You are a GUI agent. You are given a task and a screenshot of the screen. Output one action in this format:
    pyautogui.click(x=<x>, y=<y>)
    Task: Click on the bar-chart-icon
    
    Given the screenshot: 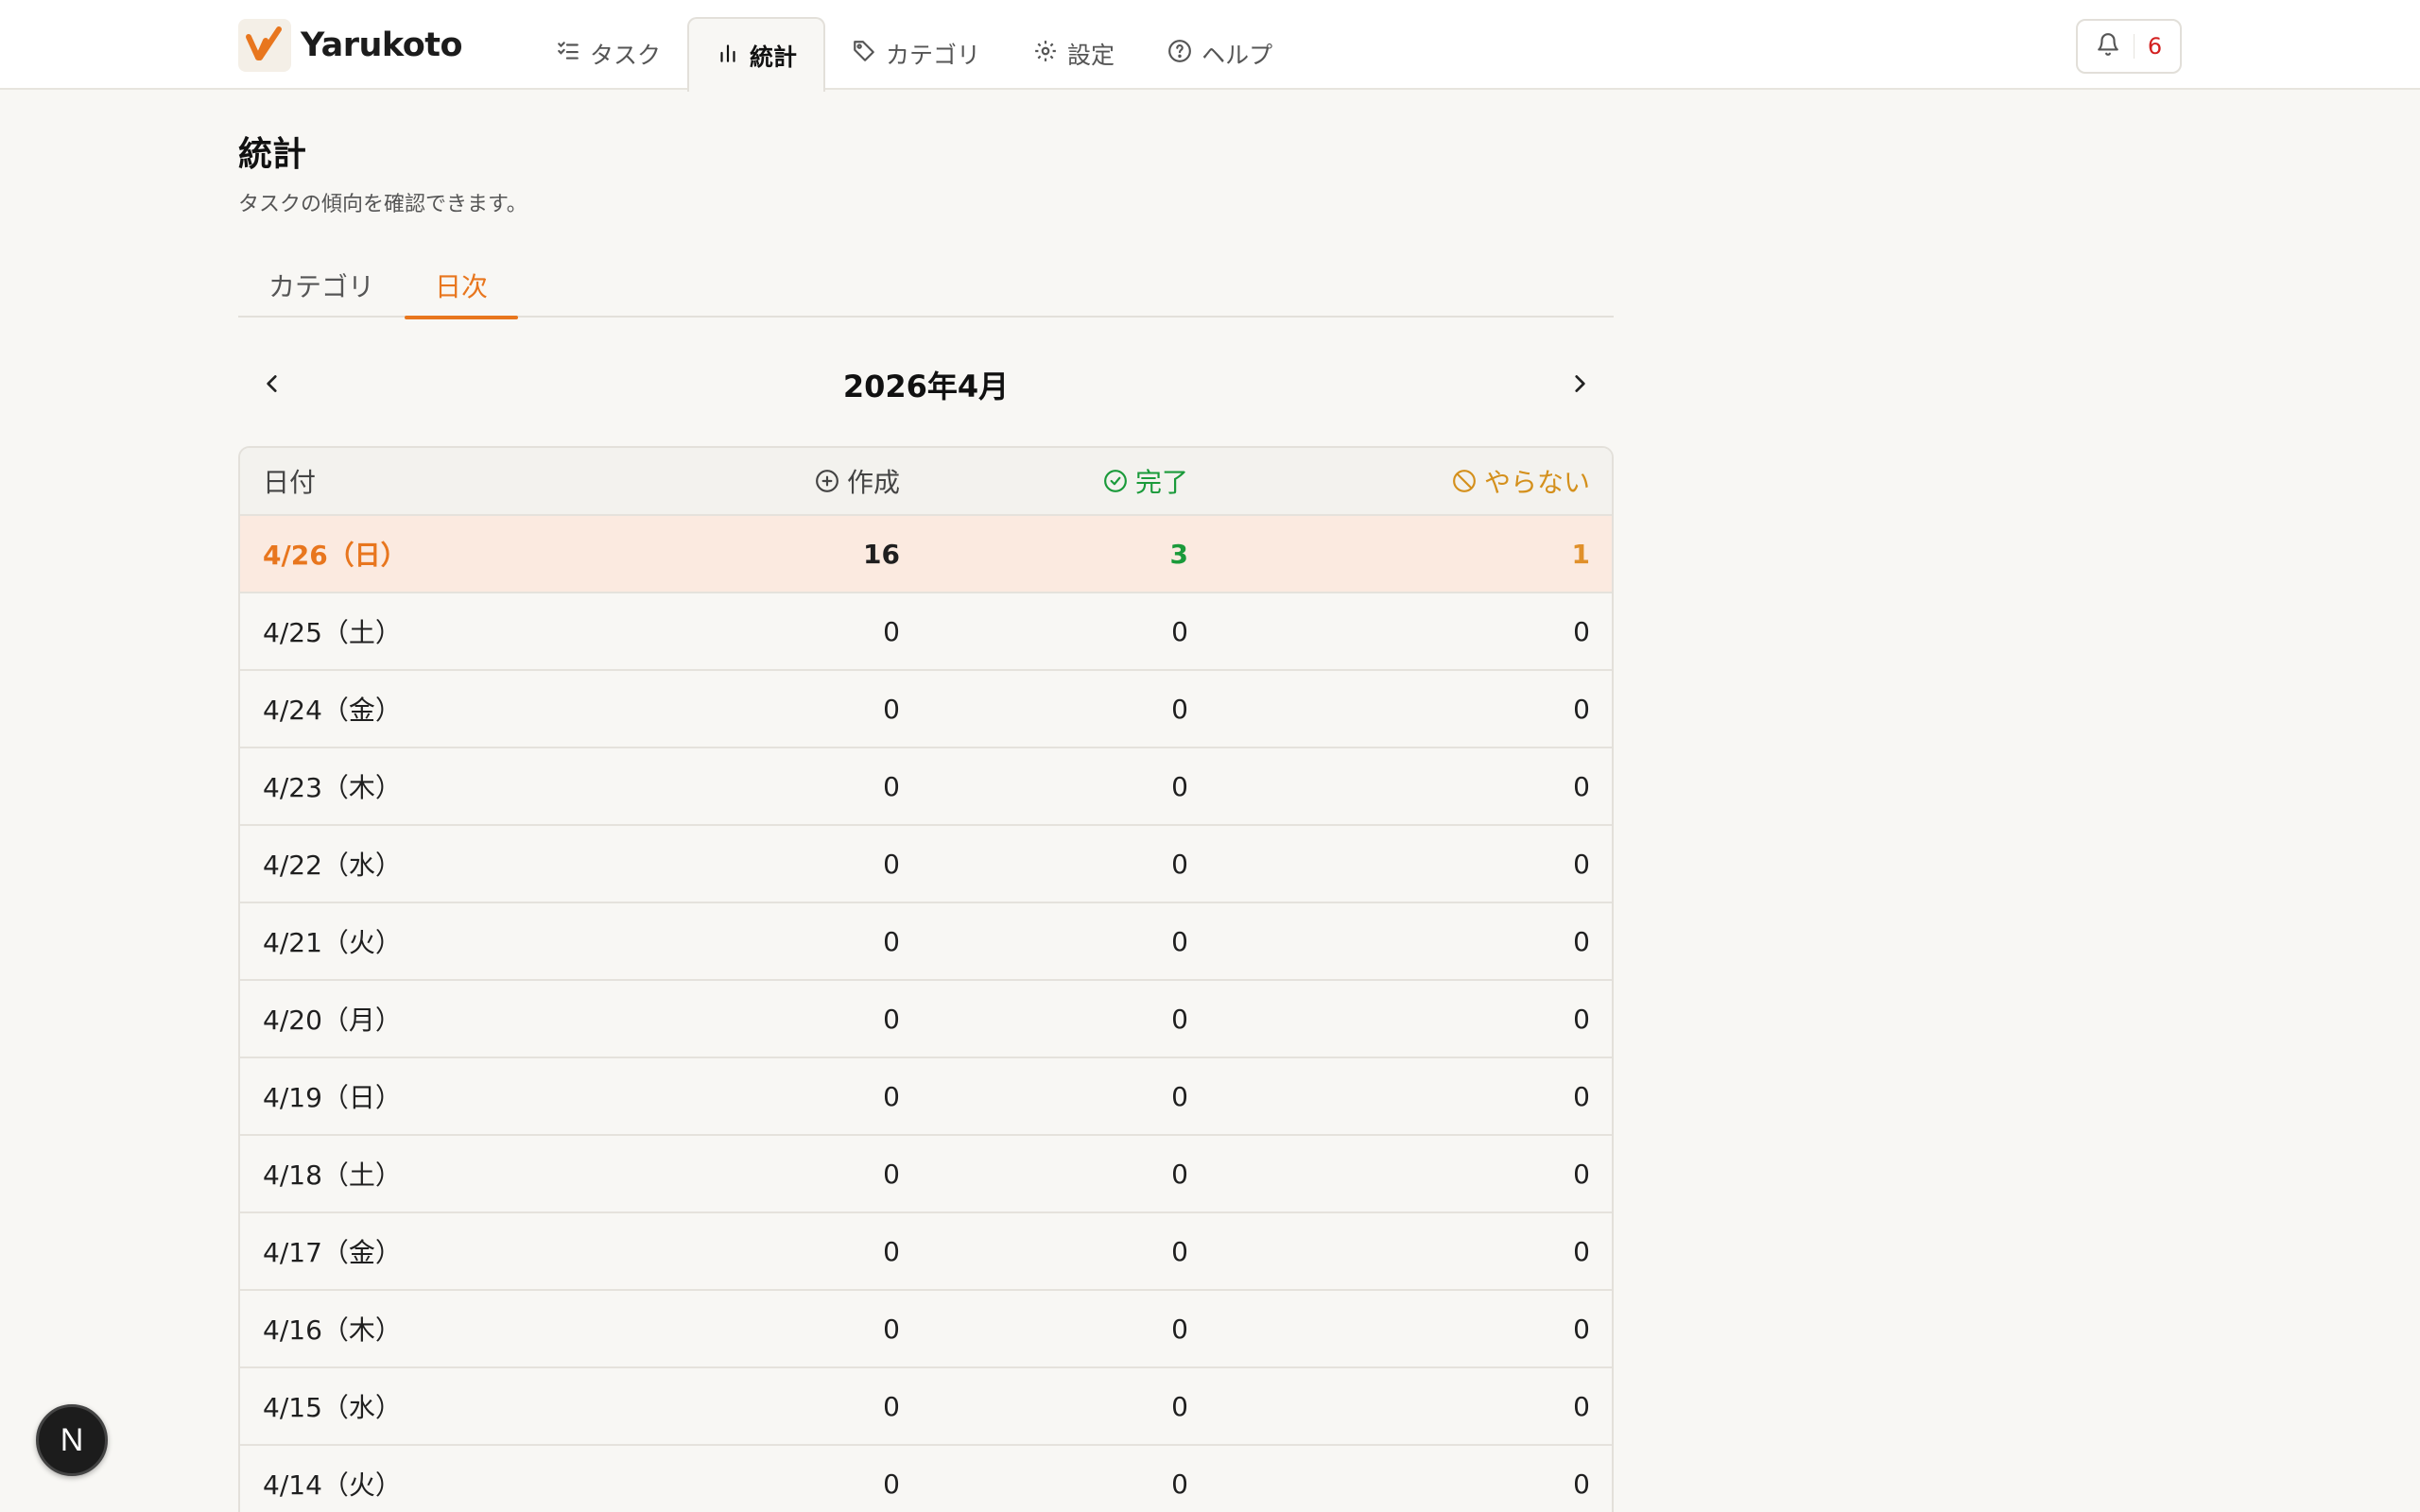 What is the action you would take?
    pyautogui.click(x=728, y=56)
    